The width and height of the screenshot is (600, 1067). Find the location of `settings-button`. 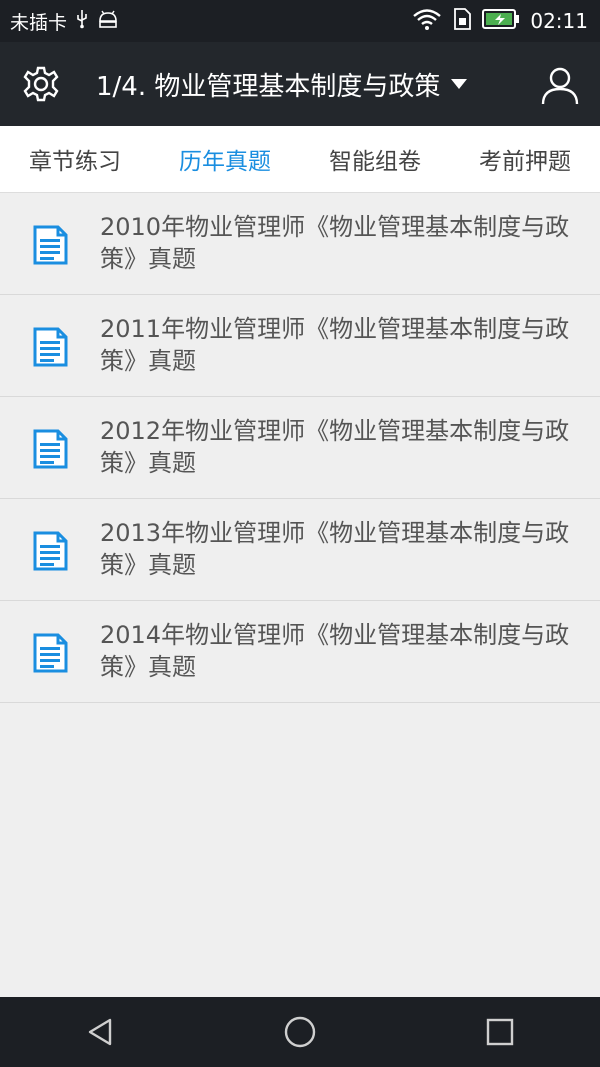

settings-button is located at coordinates (41, 84).